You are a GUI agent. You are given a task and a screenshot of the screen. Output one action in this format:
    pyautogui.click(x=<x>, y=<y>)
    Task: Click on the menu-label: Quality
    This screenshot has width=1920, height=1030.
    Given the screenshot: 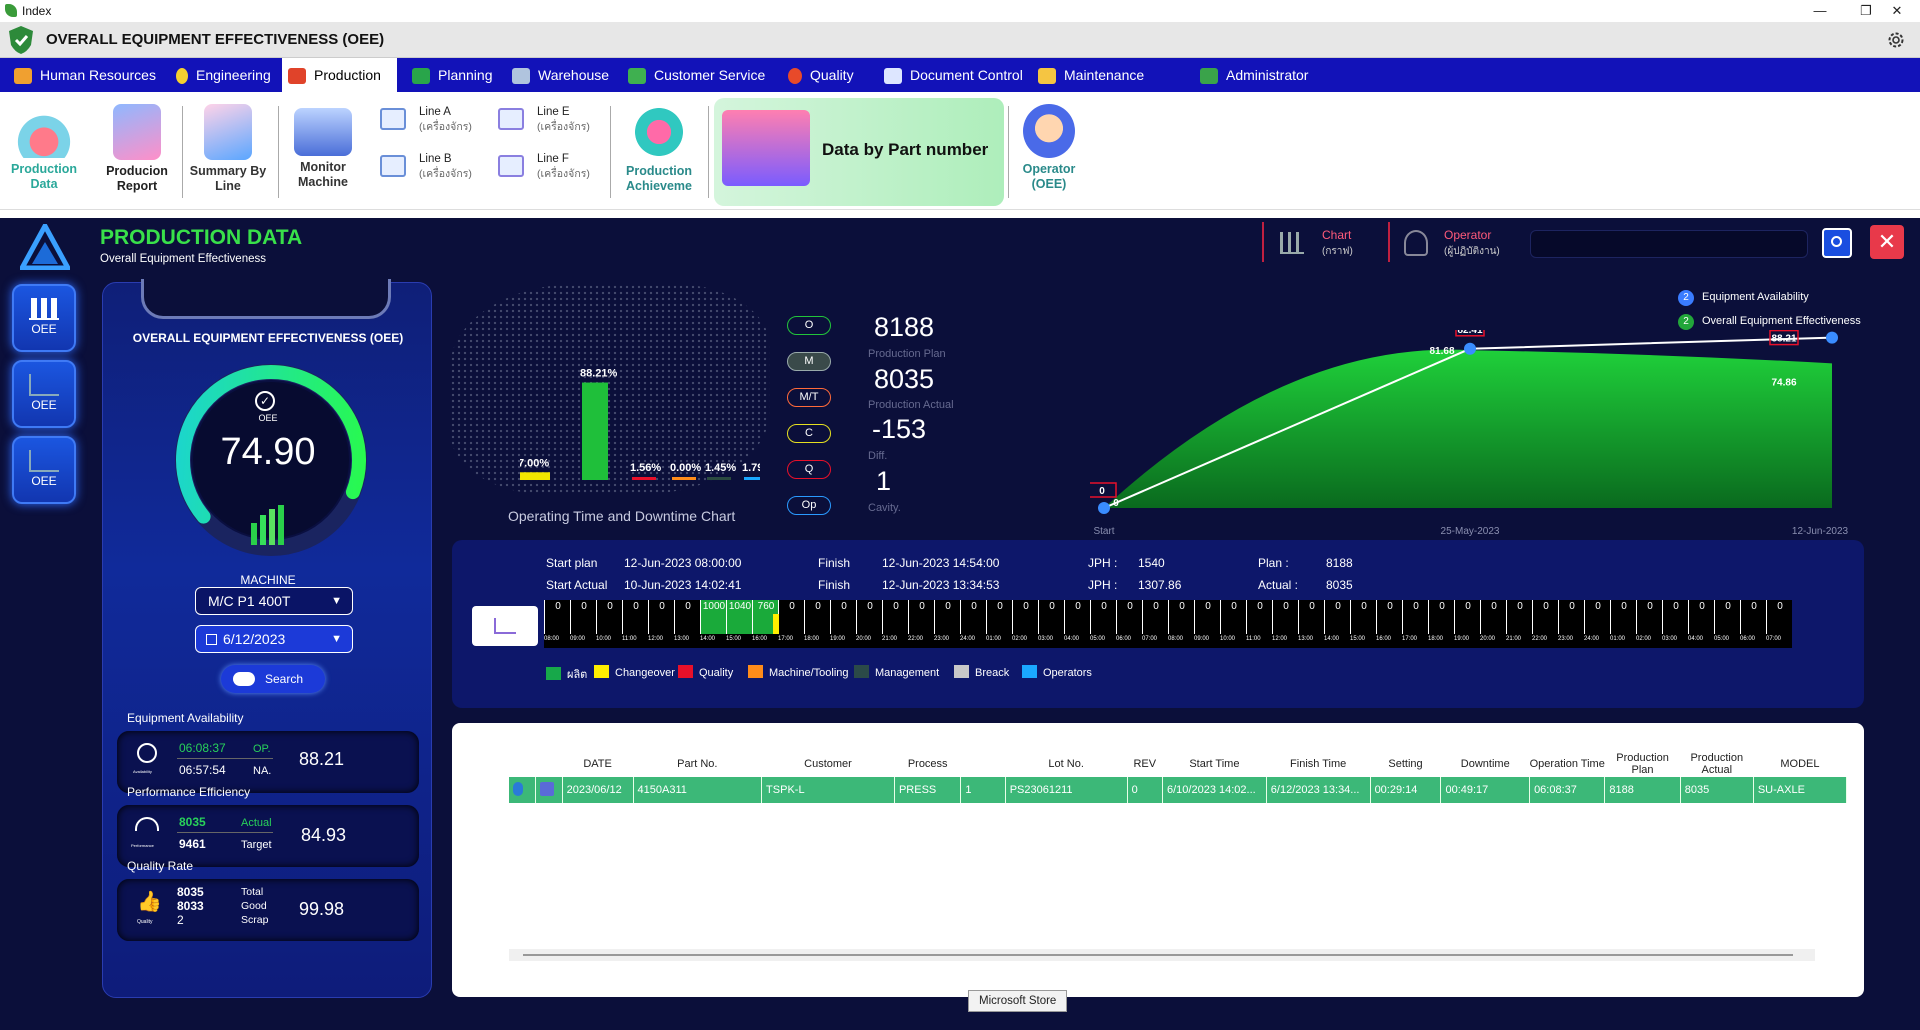 What is the action you would take?
    pyautogui.click(x=832, y=75)
    